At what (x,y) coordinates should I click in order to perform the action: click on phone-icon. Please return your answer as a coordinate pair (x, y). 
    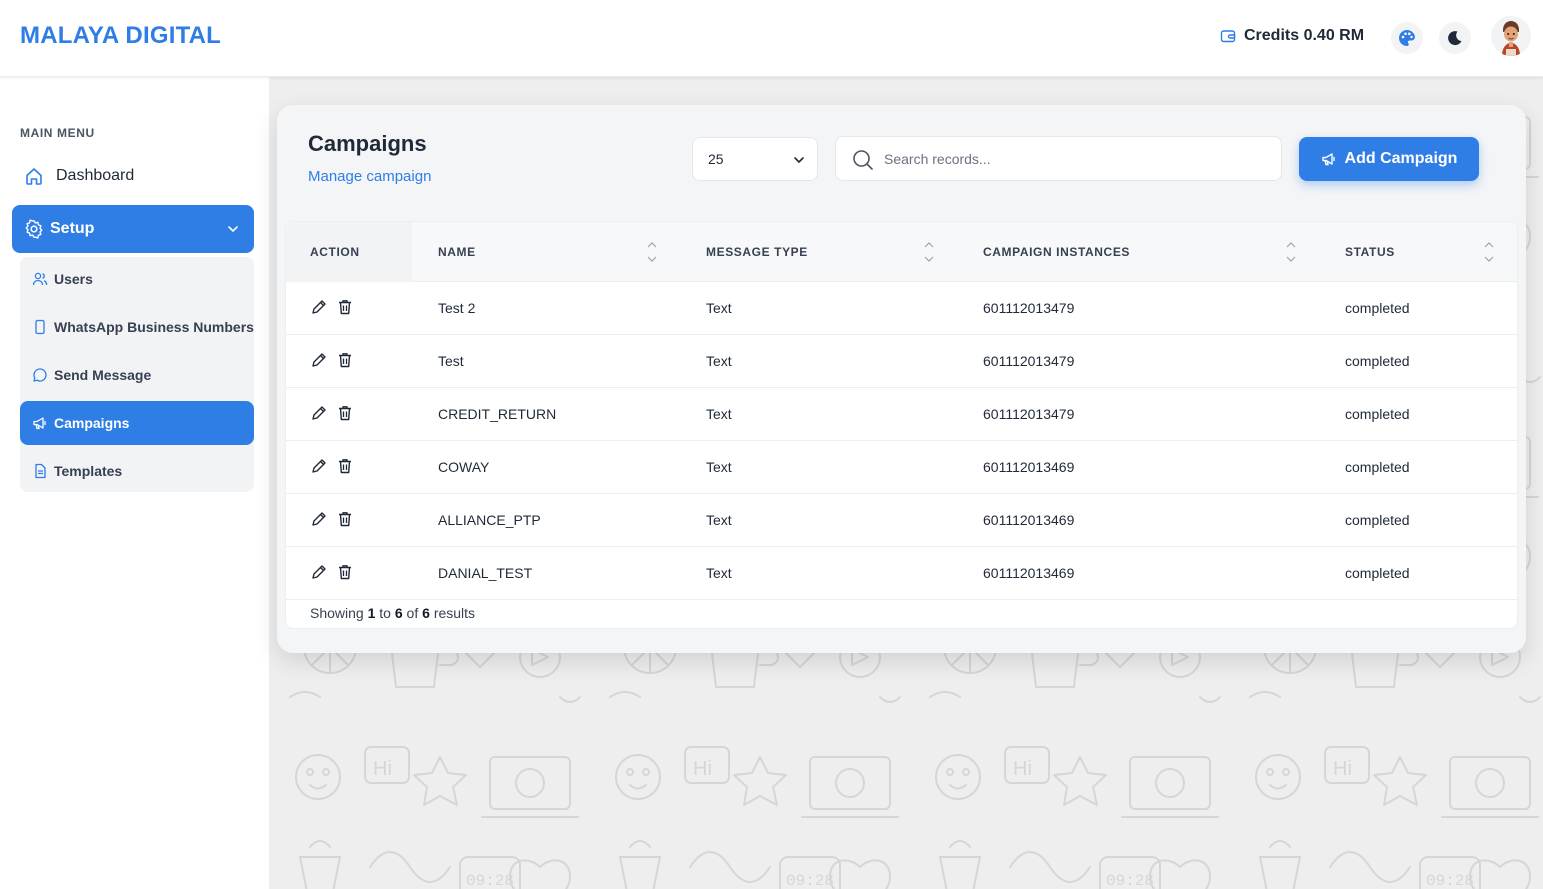
    Looking at the image, I should click on (40, 327).